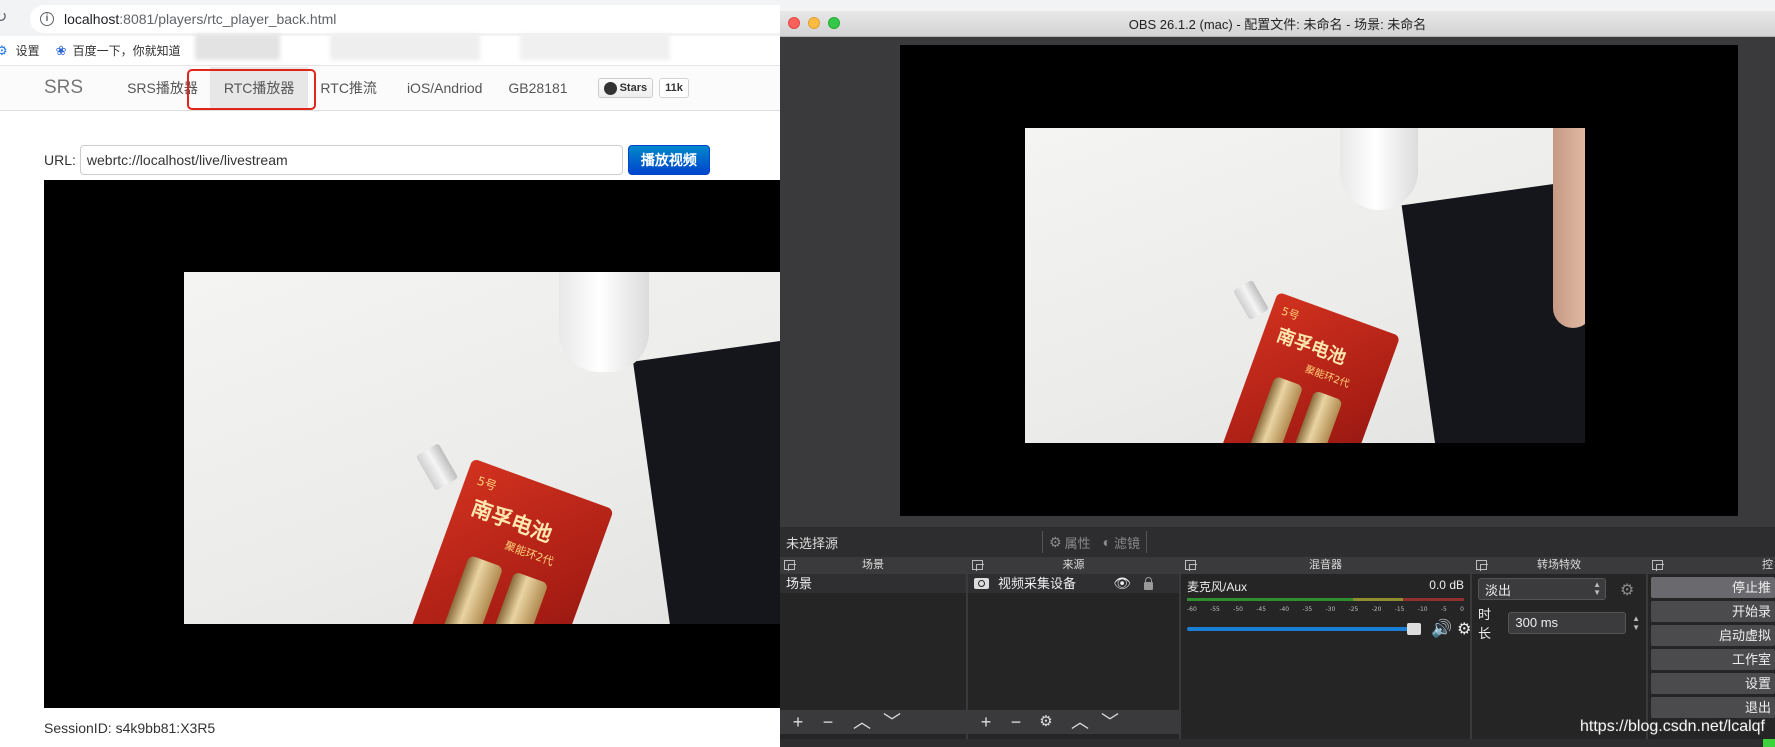 The height and width of the screenshot is (747, 1775). I want to click on volume-slider, so click(1304, 629).